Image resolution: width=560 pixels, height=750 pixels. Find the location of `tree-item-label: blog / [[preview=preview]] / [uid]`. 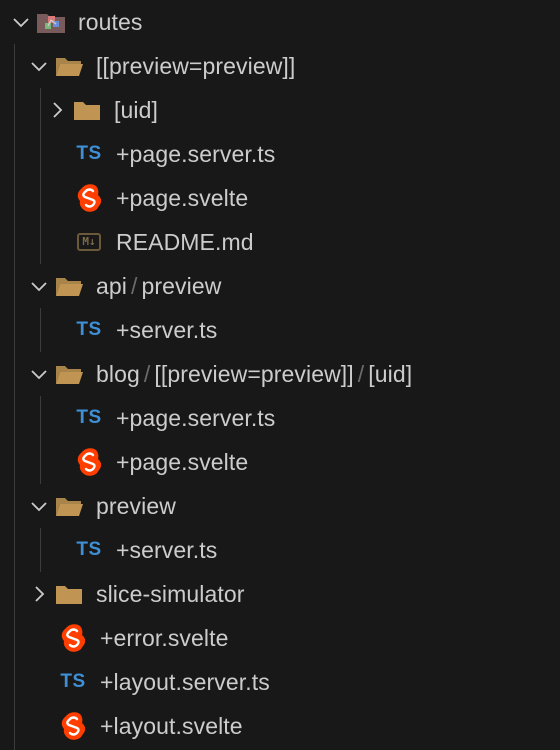

tree-item-label: blog / [[preview=preview]] / [uid] is located at coordinates (254, 373).